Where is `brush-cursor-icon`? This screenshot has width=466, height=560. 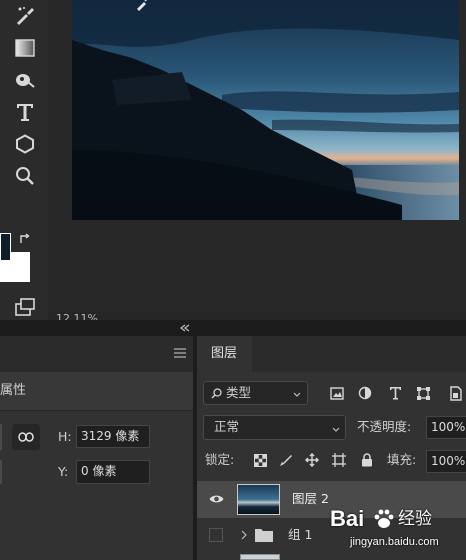
brush-cursor-icon is located at coordinates (142, 6).